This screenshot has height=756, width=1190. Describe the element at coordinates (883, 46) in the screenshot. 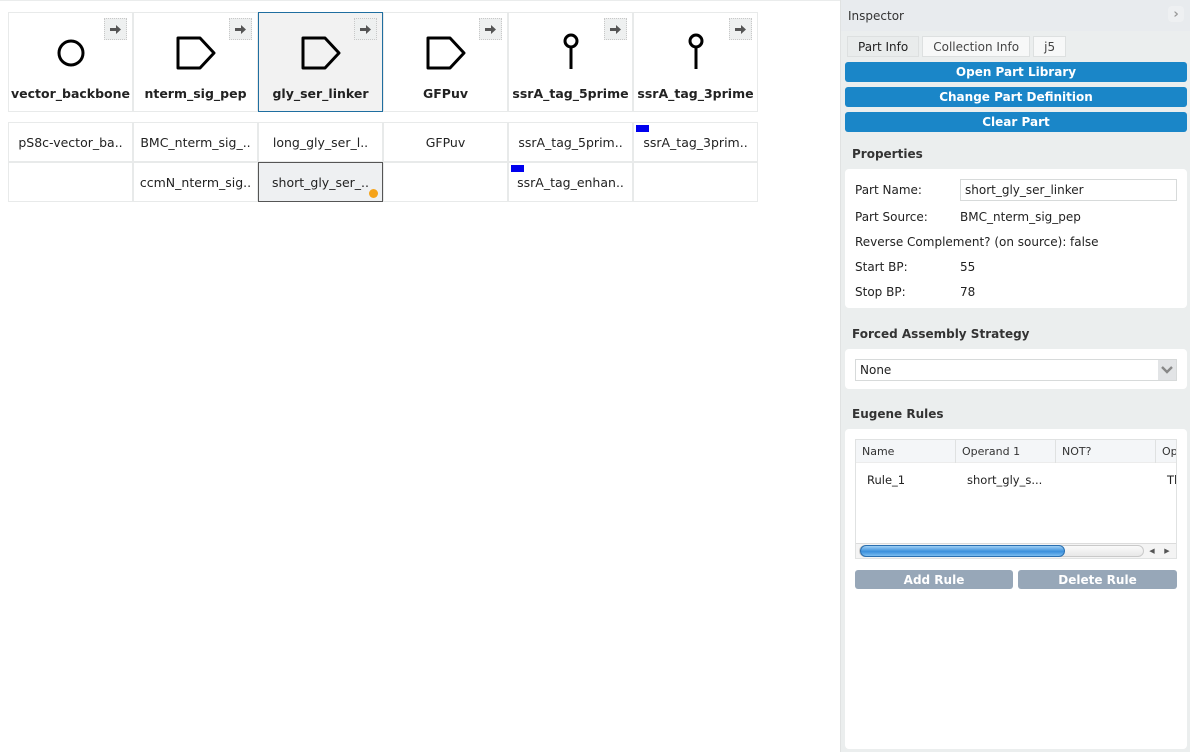

I see `tab-part-info: Part Info` at that location.